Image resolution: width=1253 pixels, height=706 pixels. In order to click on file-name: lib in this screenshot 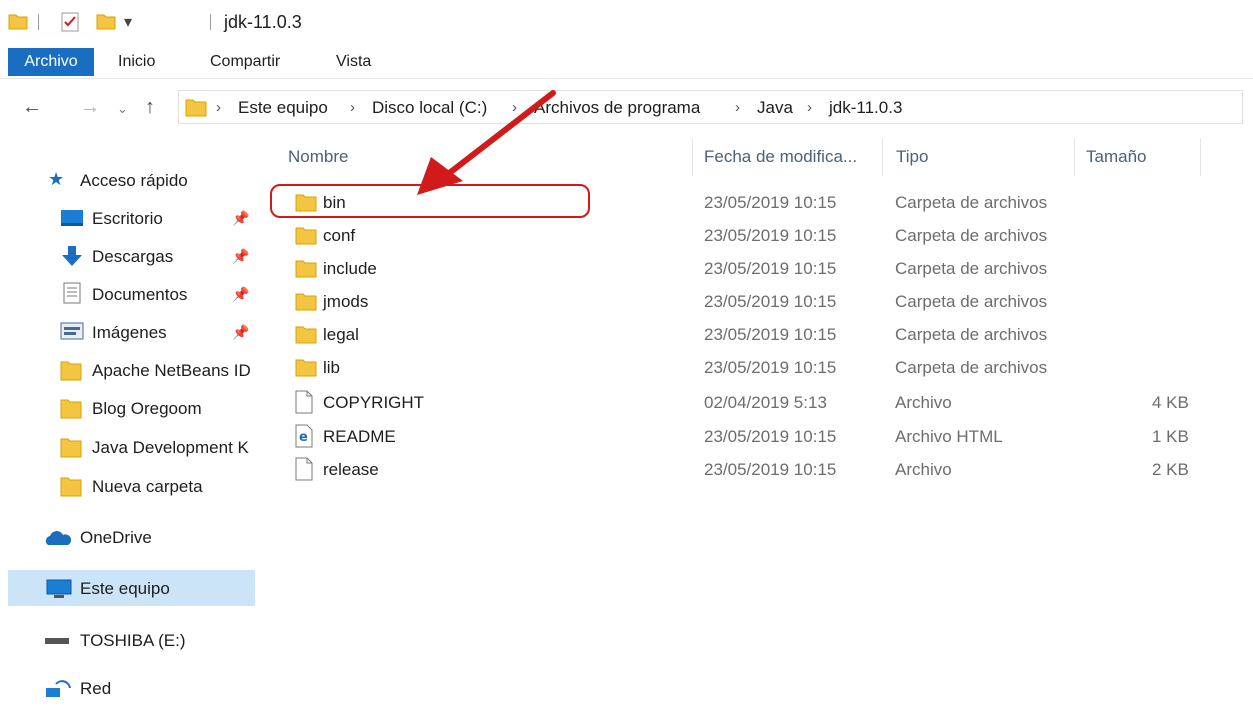, I will do `click(332, 367)`.